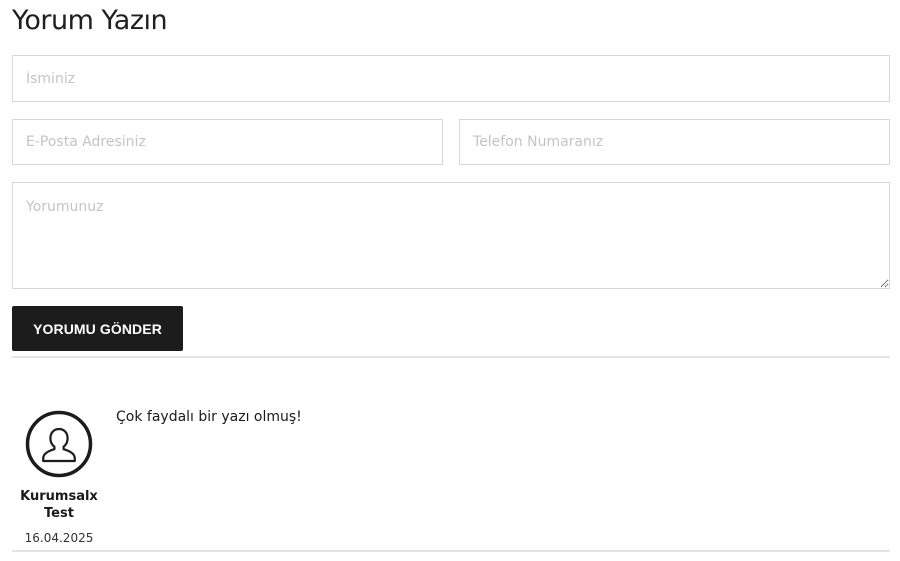  I want to click on comment-author: Kurumsalx Test, so click(59, 505).